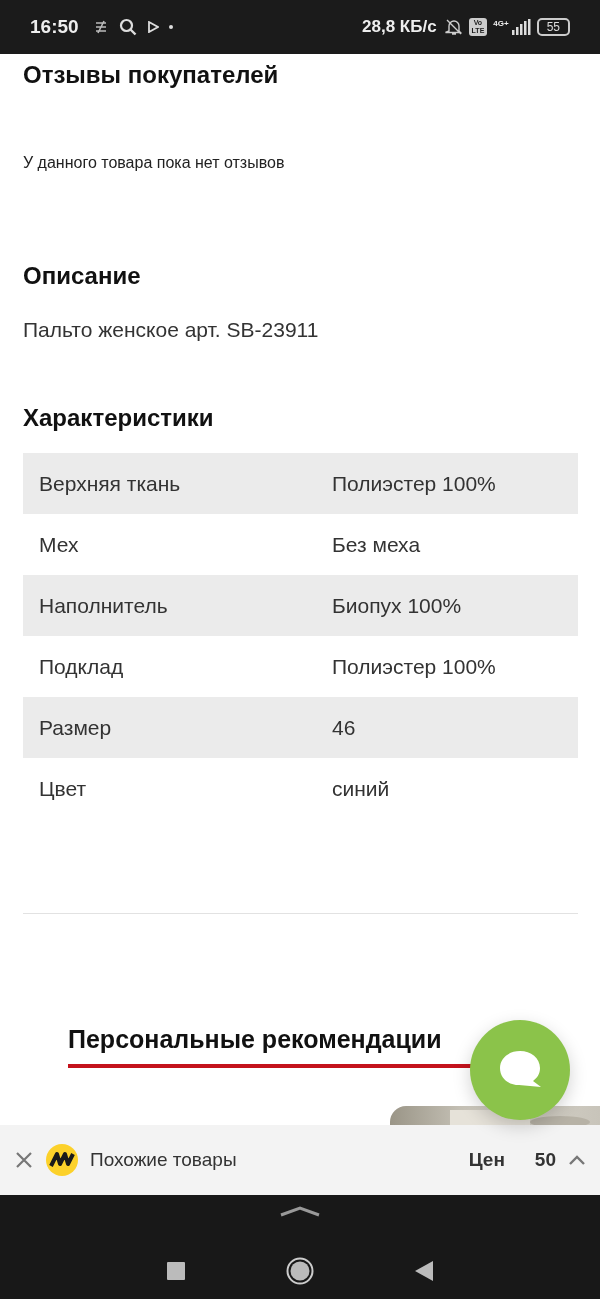 The height and width of the screenshot is (1299, 600). I want to click on similar-products-link: Похожие товары, so click(273, 1160).